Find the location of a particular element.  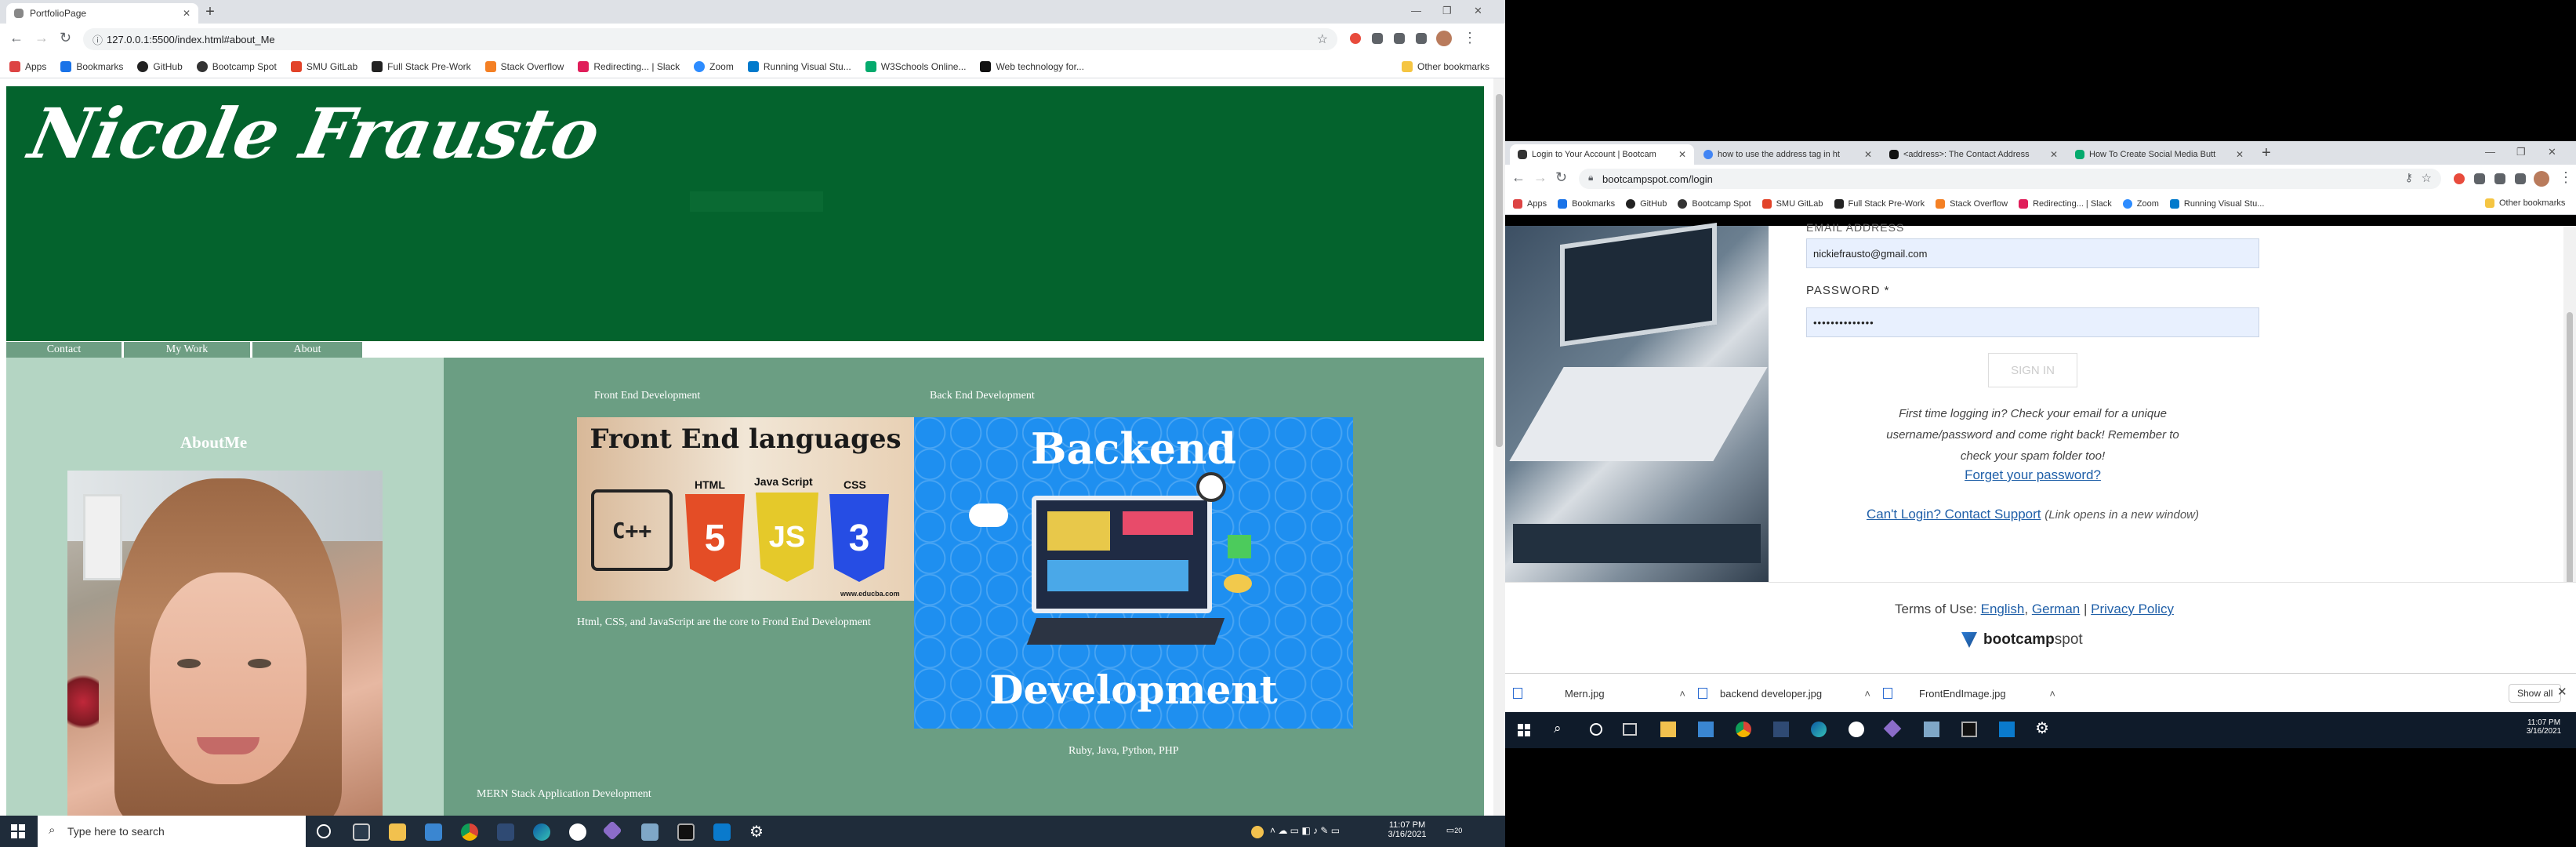

tab-address-mdn: <address>: The Contact Address ✕ is located at coordinates (1973, 154).